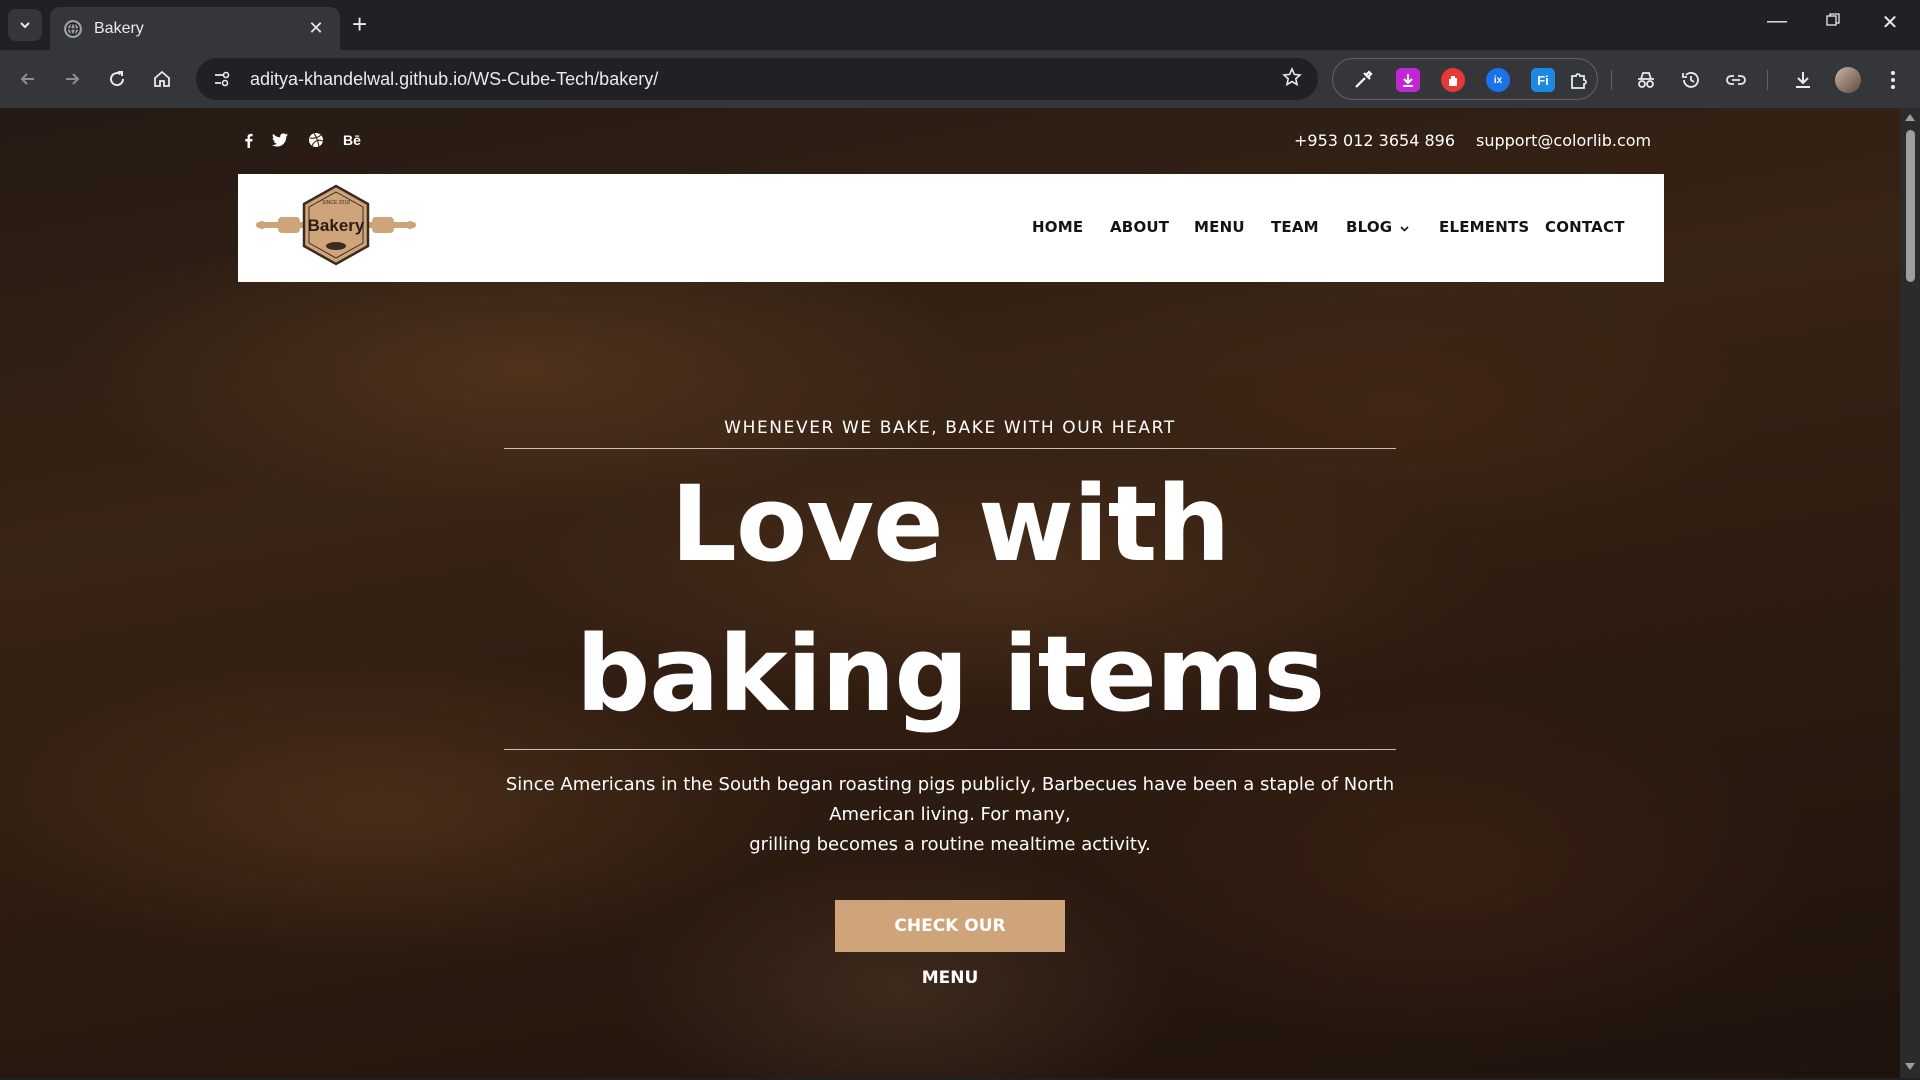 Image resolution: width=1920 pixels, height=1080 pixels. I want to click on nav-blog: BLOG, so click(1377, 227).